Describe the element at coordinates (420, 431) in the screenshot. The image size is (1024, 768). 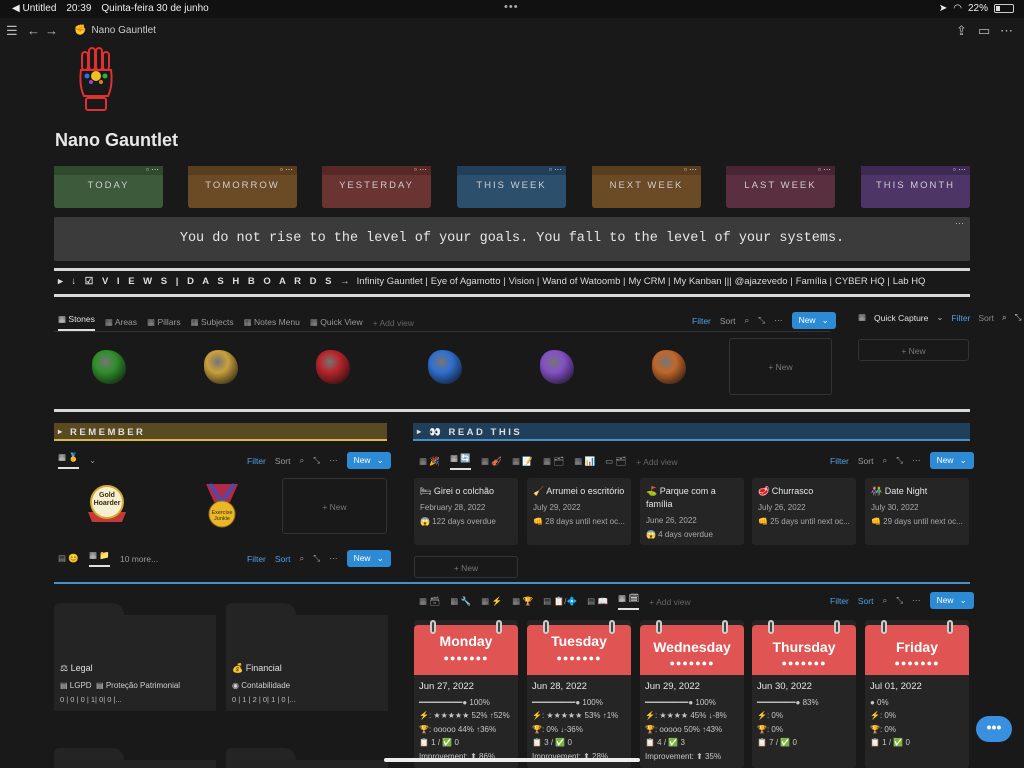
I see `toggle-arrow-icon: ▸` at that location.